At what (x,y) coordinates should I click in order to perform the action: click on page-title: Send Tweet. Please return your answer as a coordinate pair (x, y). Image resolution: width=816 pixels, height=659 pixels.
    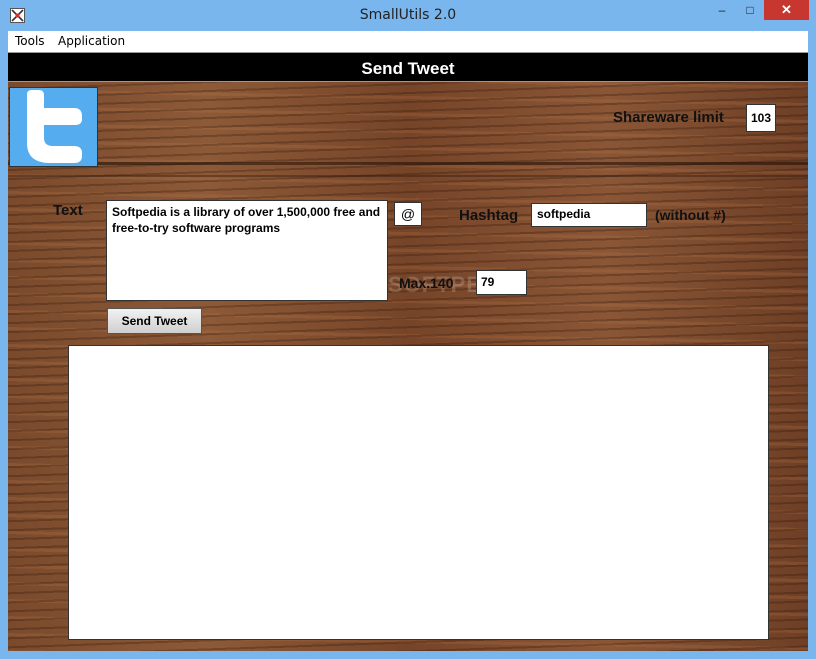
    Looking at the image, I should click on (408, 68).